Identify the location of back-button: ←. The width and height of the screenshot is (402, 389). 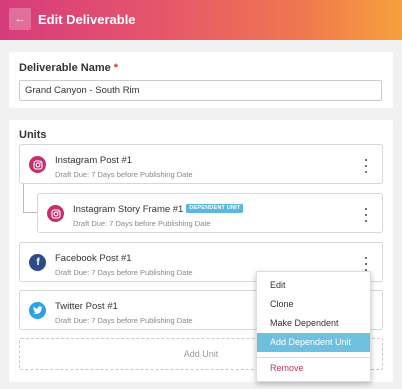
(20, 19).